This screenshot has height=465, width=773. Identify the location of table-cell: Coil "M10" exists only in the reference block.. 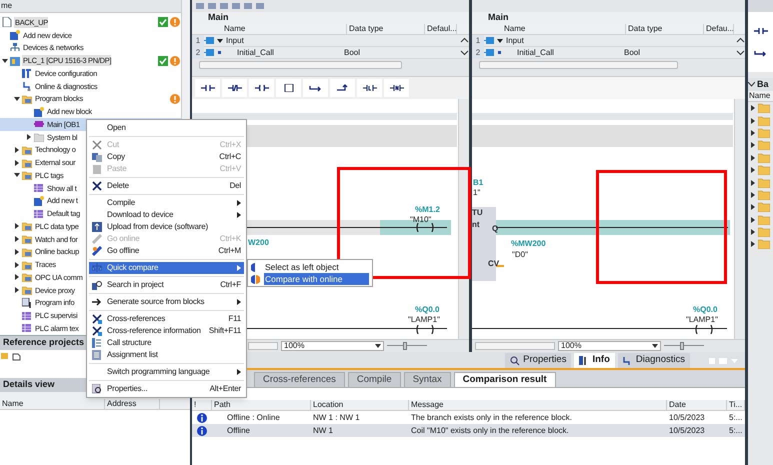
(490, 430).